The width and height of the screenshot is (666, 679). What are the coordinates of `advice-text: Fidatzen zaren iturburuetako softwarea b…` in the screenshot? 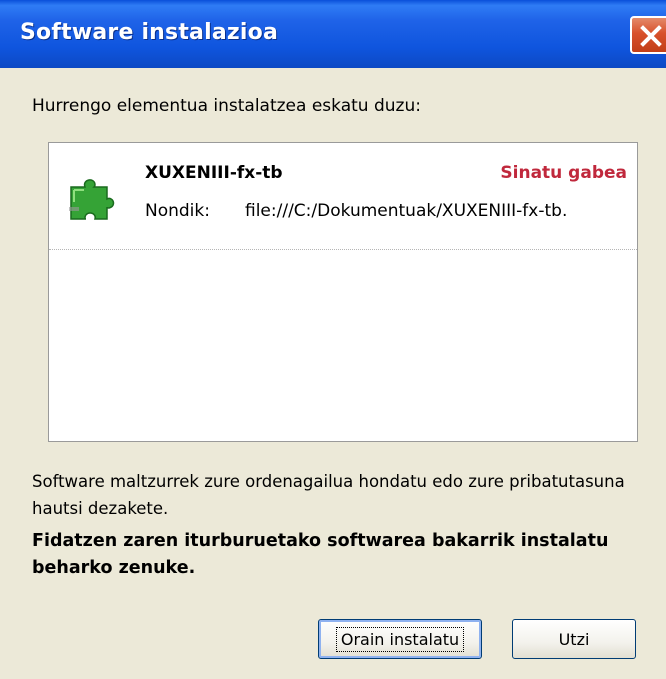 It's located at (320, 554).